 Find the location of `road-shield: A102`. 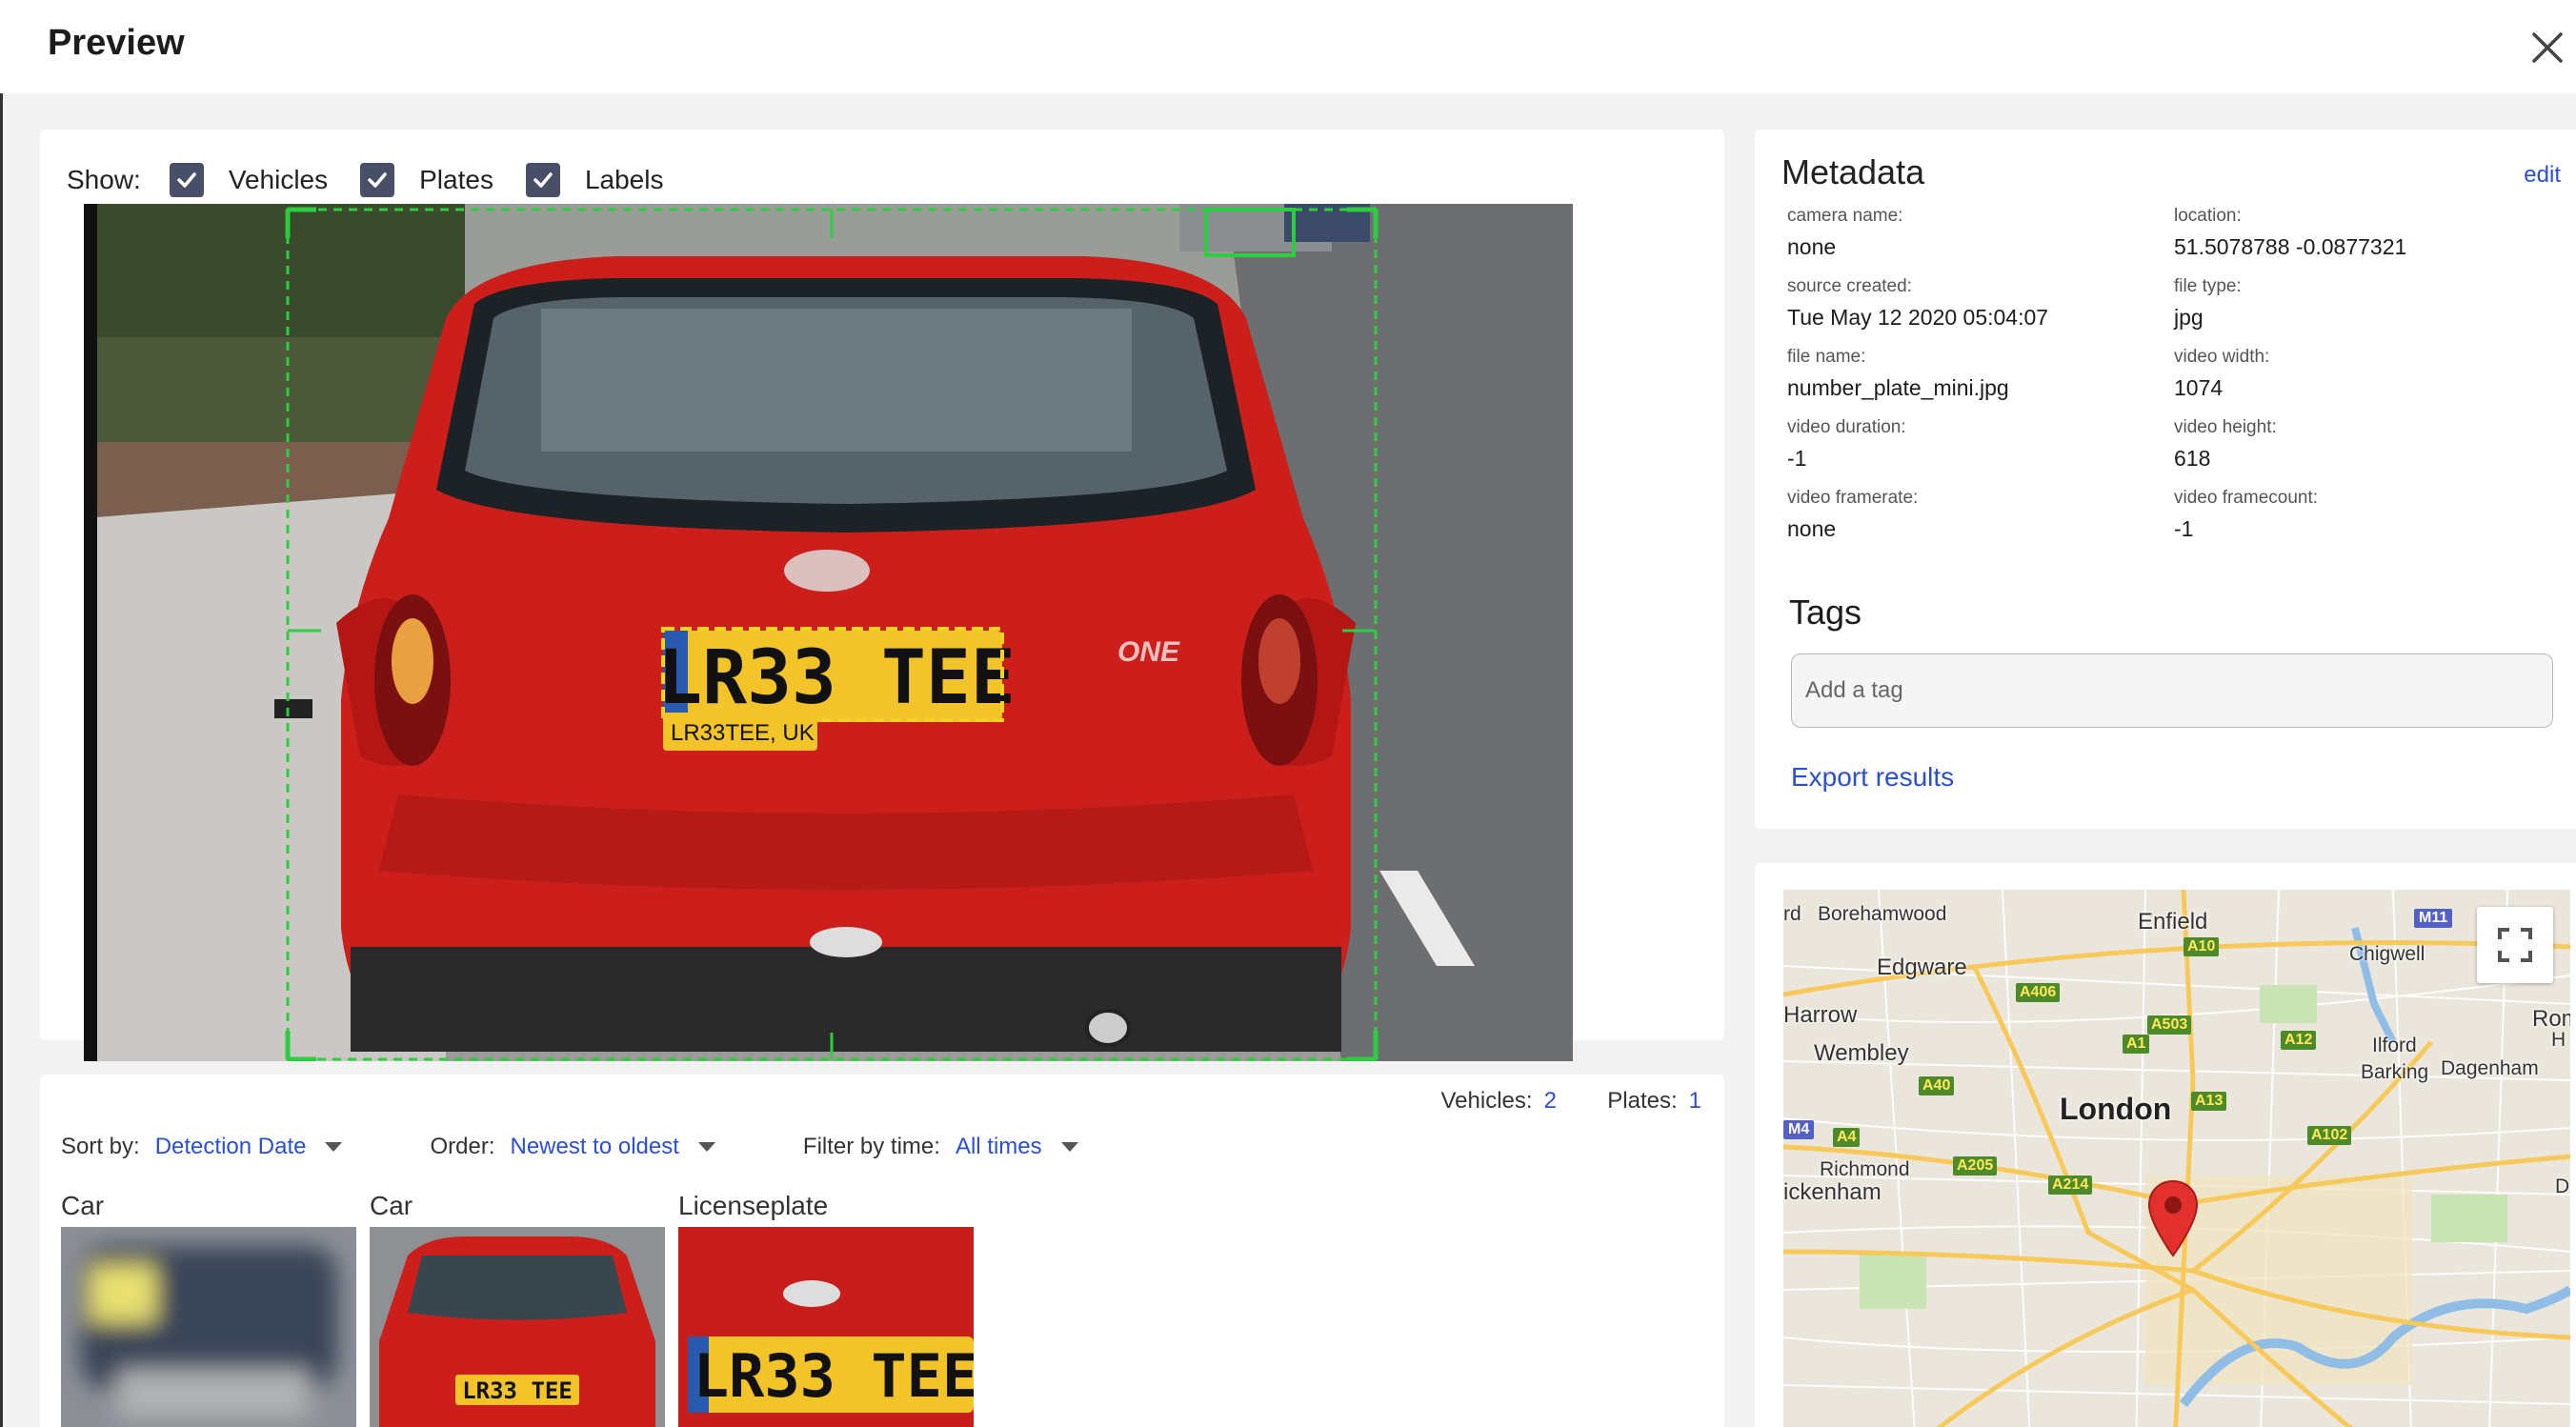

road-shield: A102 is located at coordinates (2329, 1135).